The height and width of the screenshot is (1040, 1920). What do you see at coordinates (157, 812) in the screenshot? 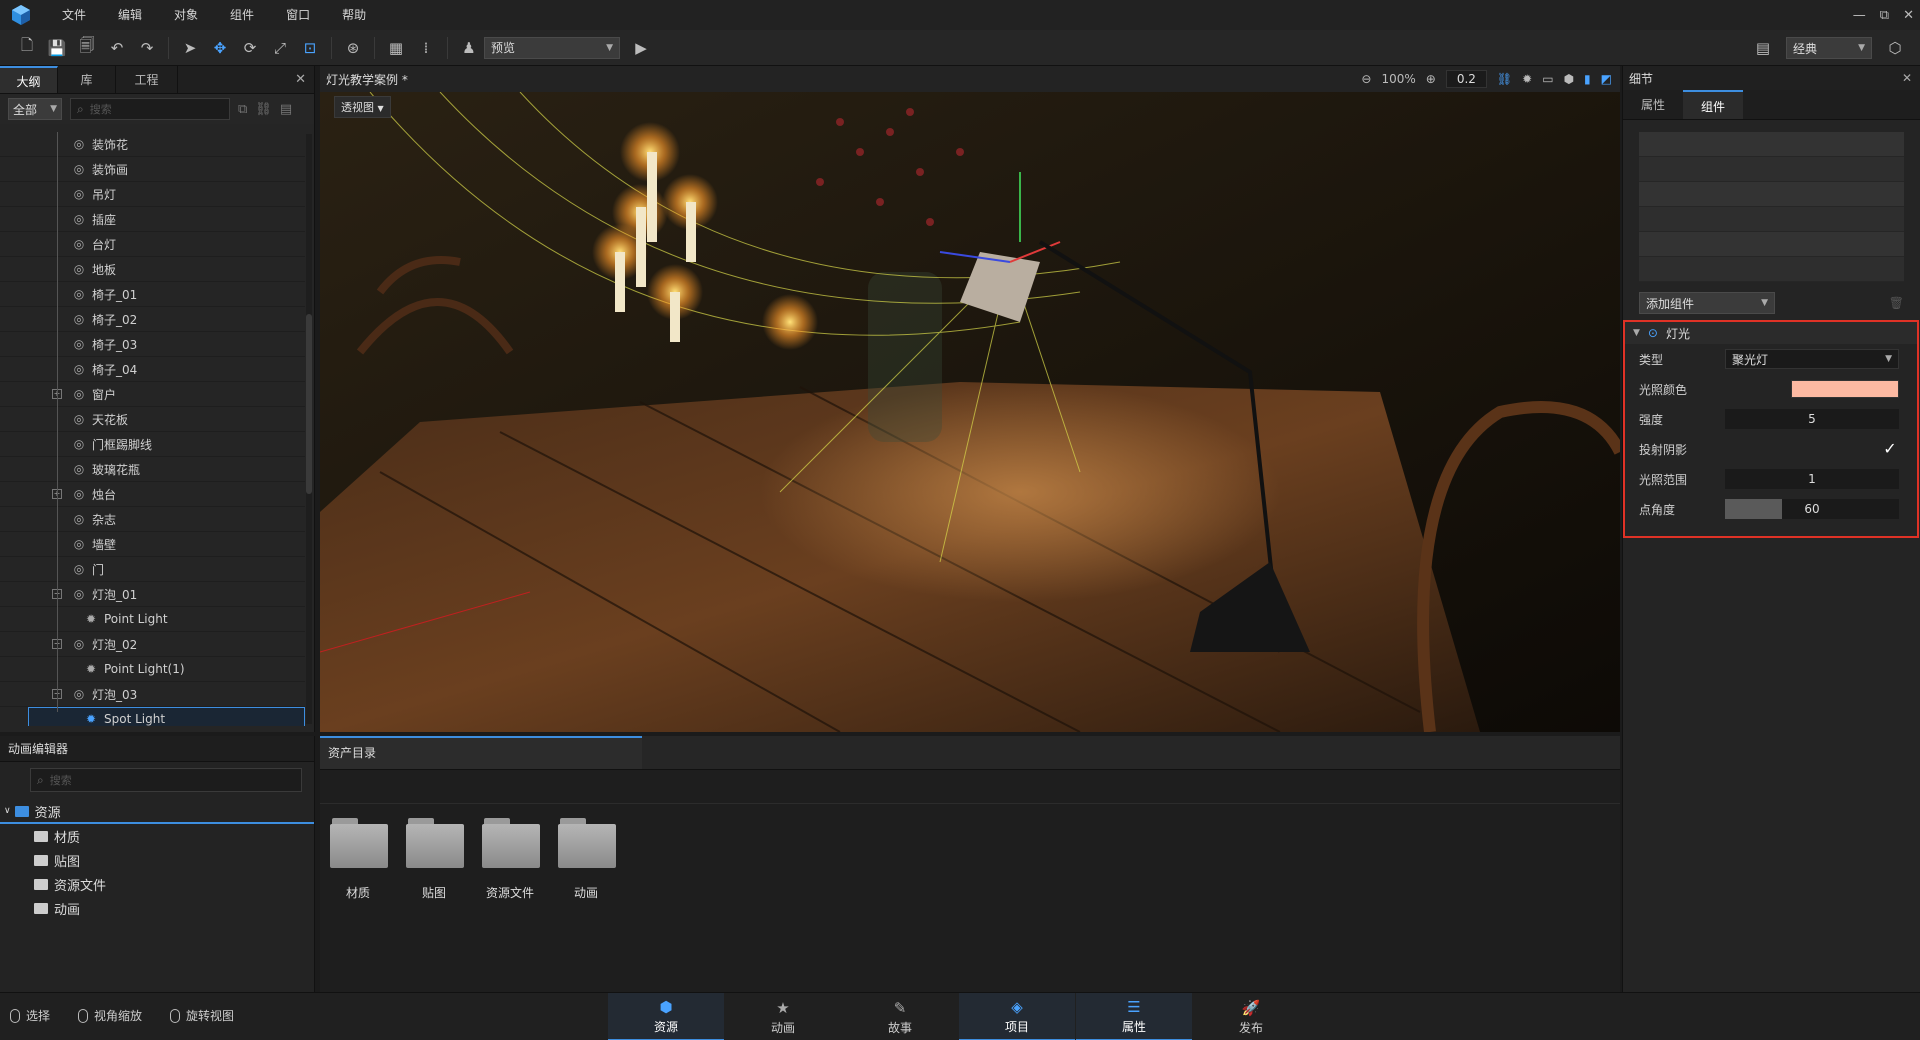
I see `resource-root: ∨ 资源` at bounding box center [157, 812].